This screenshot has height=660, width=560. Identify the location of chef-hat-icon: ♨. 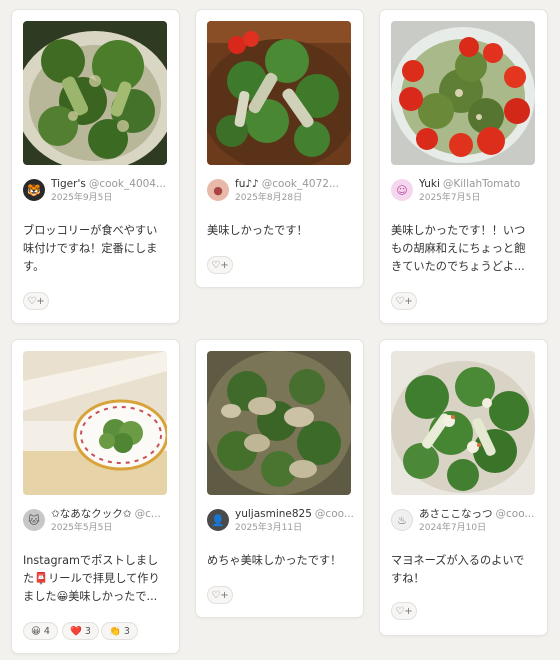
(402, 520).